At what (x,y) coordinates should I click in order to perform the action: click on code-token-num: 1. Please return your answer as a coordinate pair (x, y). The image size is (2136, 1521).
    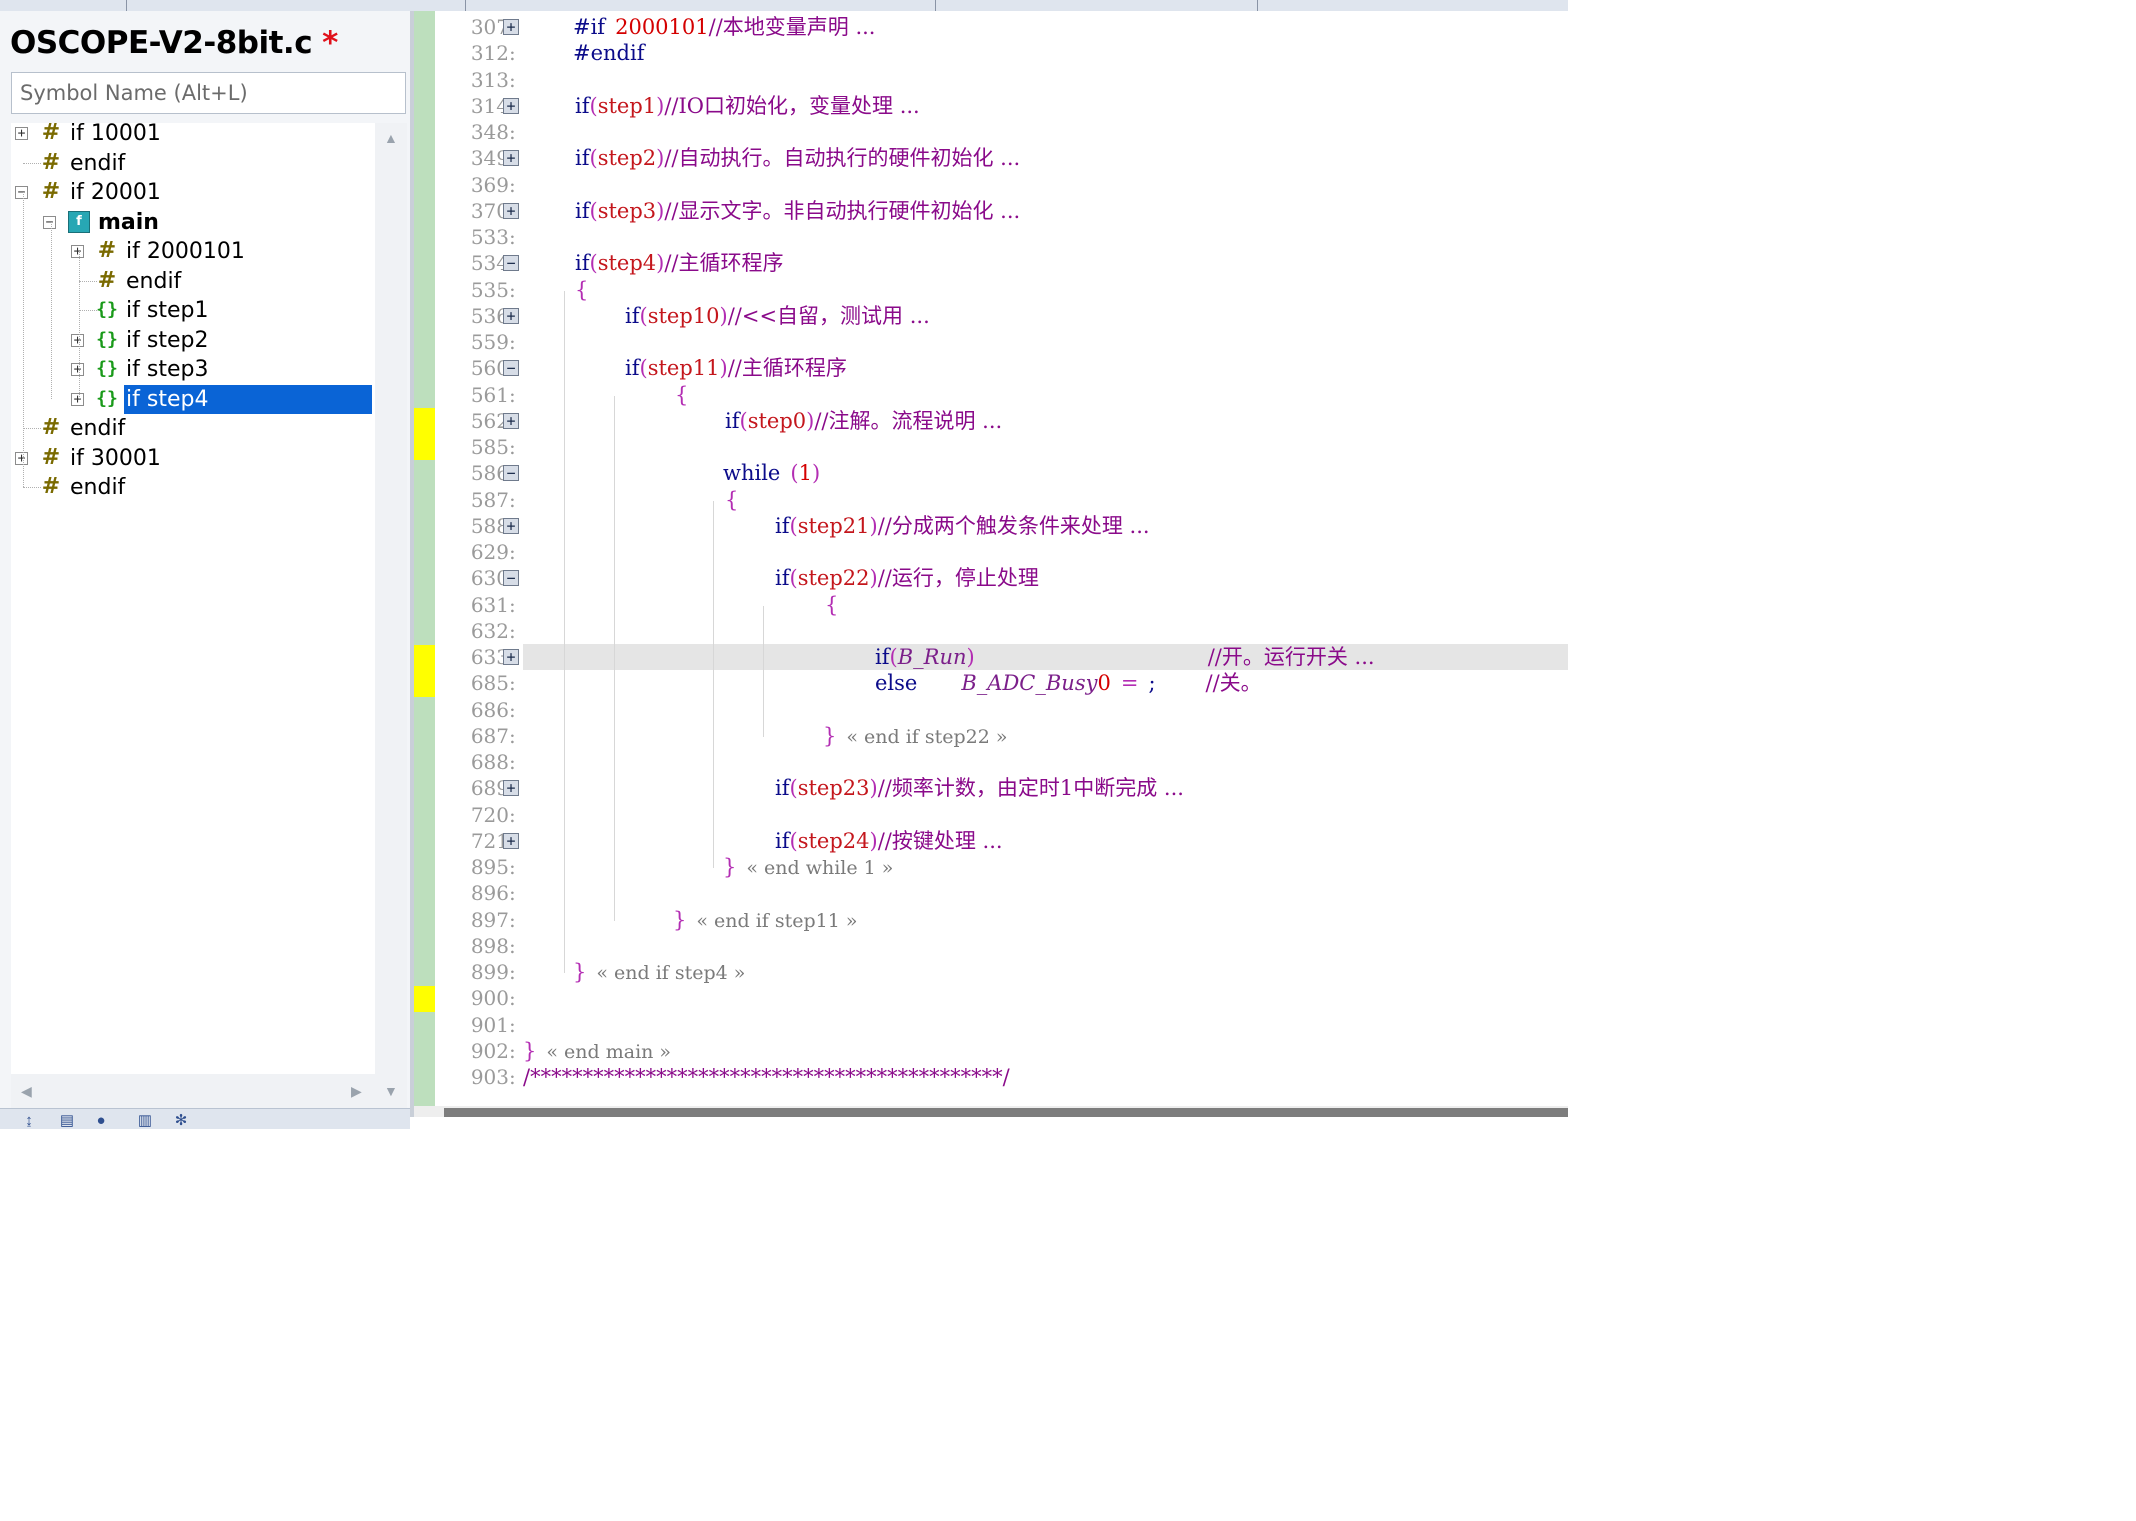
    Looking at the image, I should click on (805, 473).